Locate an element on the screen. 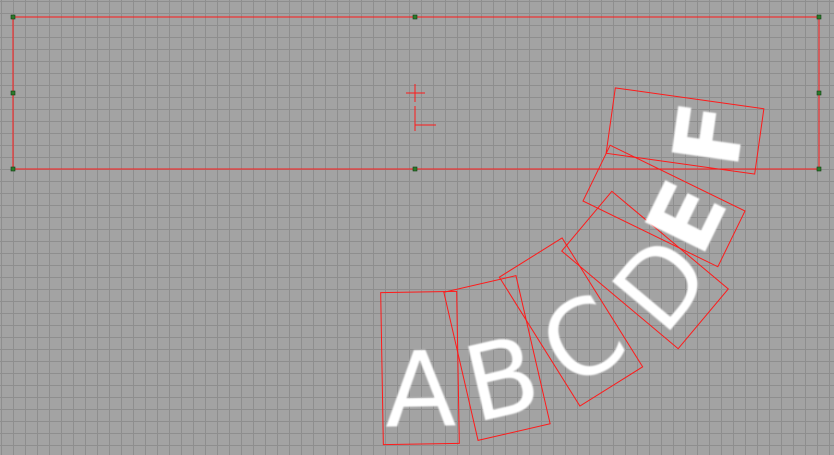  letter-a: A is located at coordinates (420, 371).